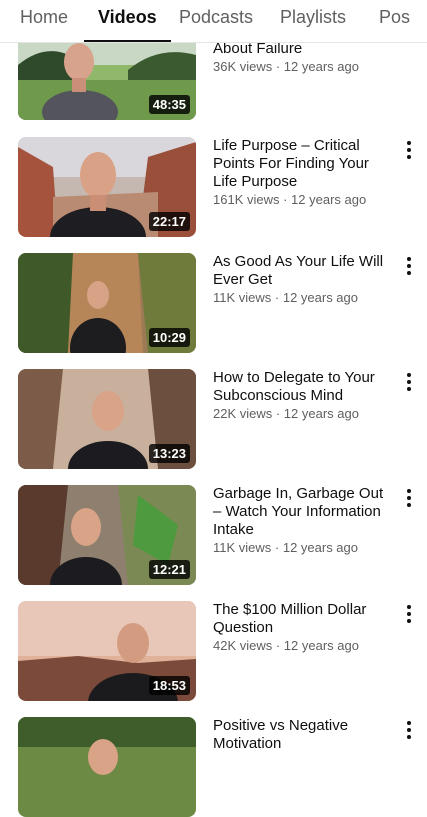 Image resolution: width=427 pixels, height=817 pixels. What do you see at coordinates (169, 221) in the screenshot?
I see `video-duration: 22:17` at bounding box center [169, 221].